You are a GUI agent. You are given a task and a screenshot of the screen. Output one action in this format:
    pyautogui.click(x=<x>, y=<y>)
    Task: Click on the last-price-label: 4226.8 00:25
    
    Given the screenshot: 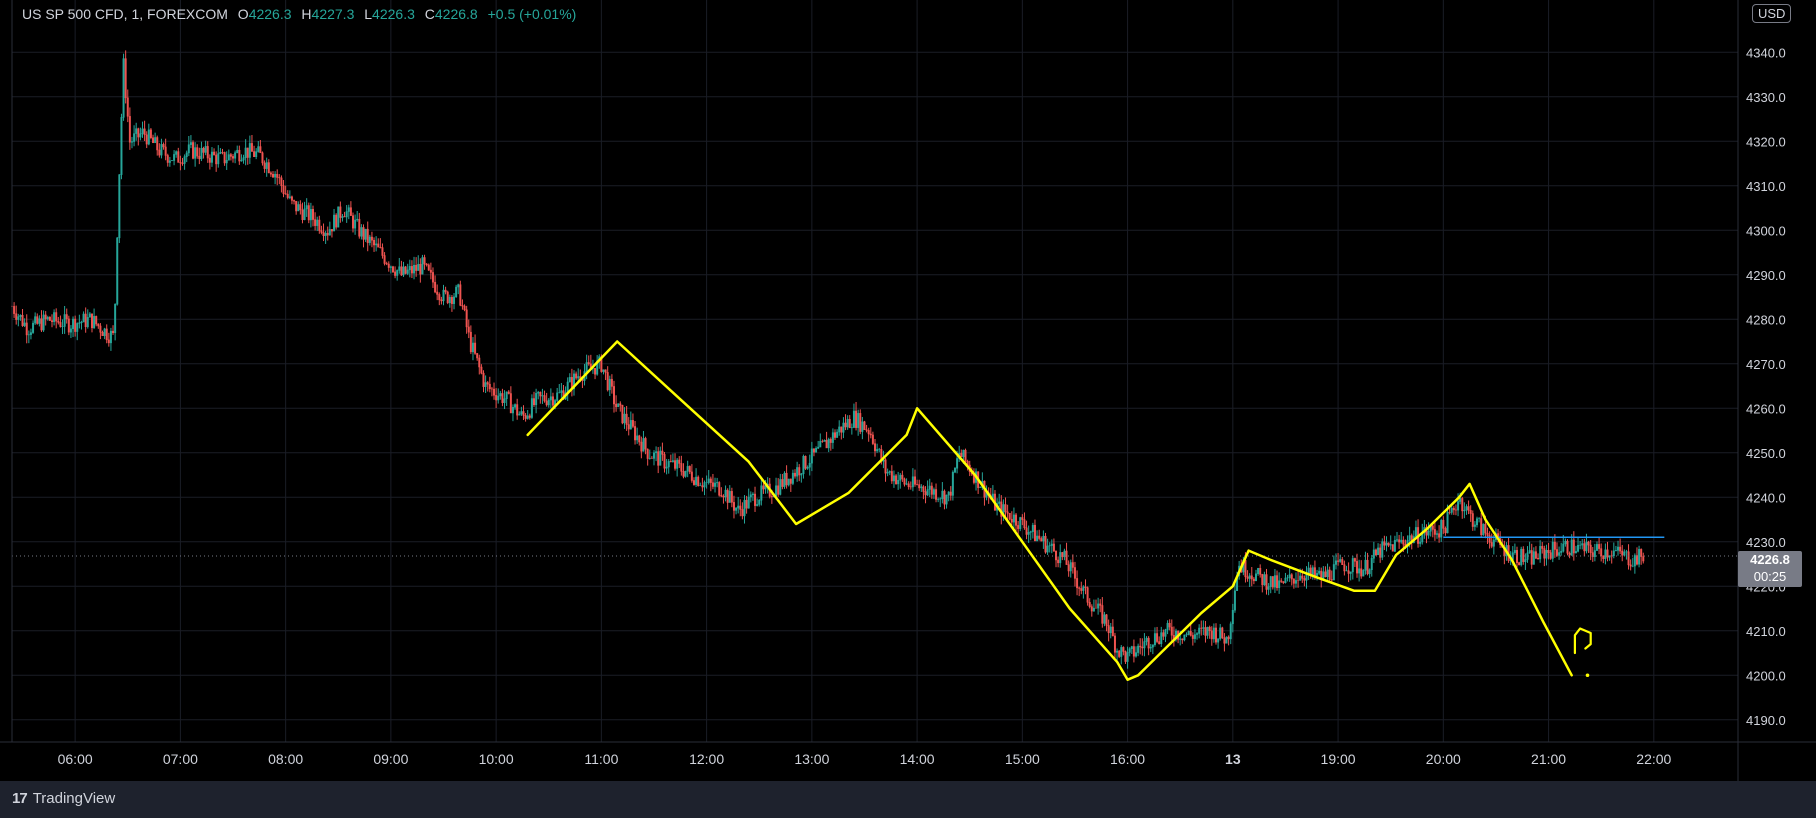 What is the action you would take?
    pyautogui.click(x=1770, y=569)
    